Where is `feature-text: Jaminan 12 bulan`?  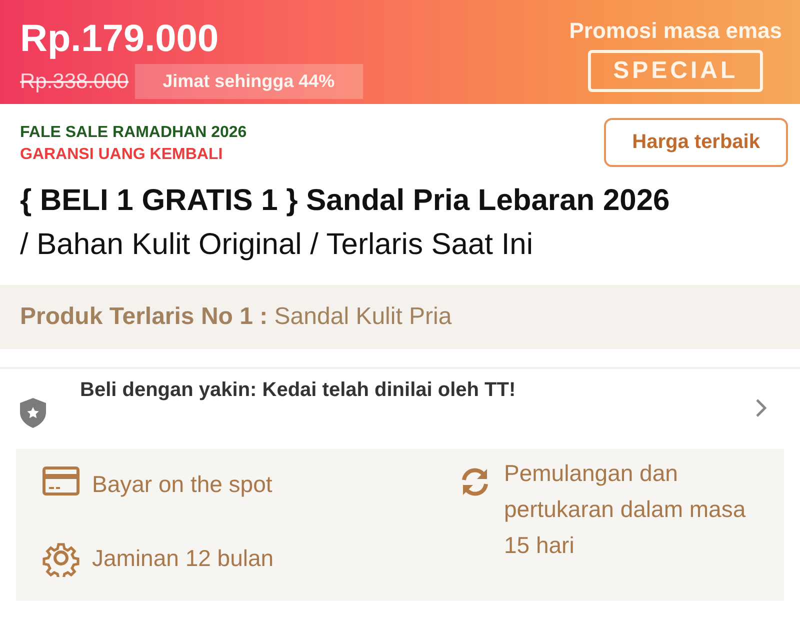
feature-text: Jaminan 12 bulan is located at coordinates (183, 558).